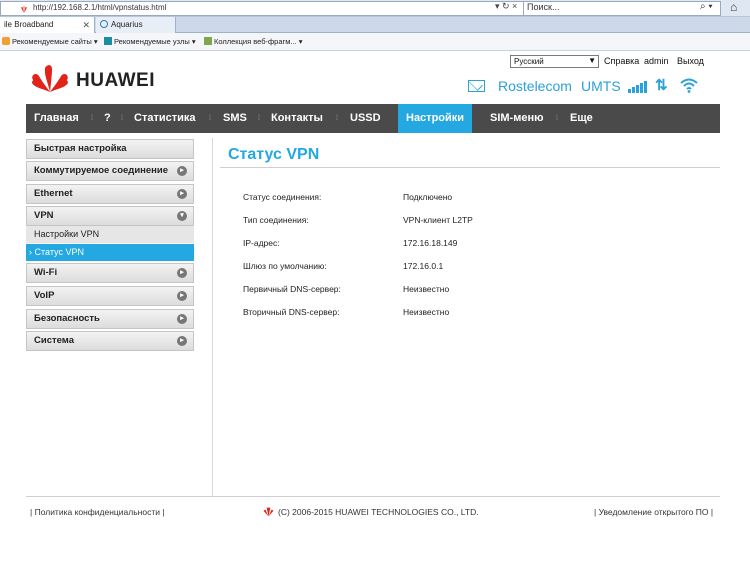 The width and height of the screenshot is (750, 562). I want to click on sidebar-item-quick-setup: Быстрая настройка, so click(110, 149).